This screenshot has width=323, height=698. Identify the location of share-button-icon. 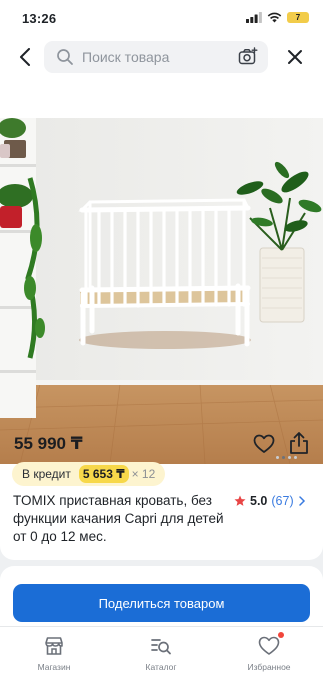
(299, 443).